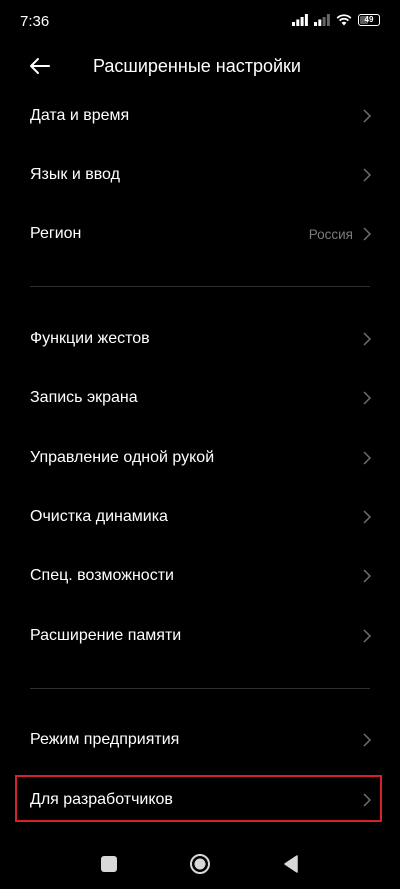 The height and width of the screenshot is (889, 400). I want to click on settings-item-label: Для разработчиков, so click(101, 799).